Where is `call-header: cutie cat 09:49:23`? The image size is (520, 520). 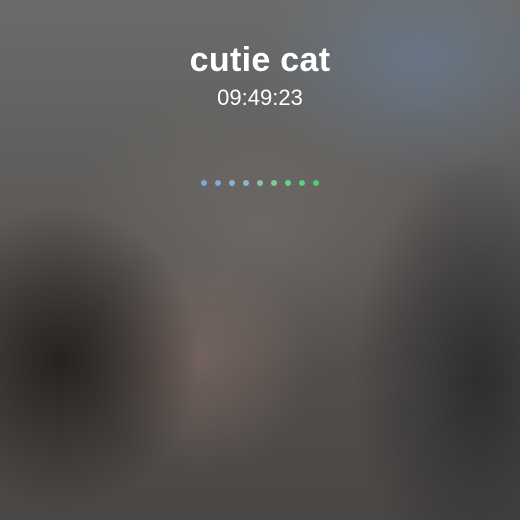 call-header: cutie cat 09:49:23 is located at coordinates (260, 75).